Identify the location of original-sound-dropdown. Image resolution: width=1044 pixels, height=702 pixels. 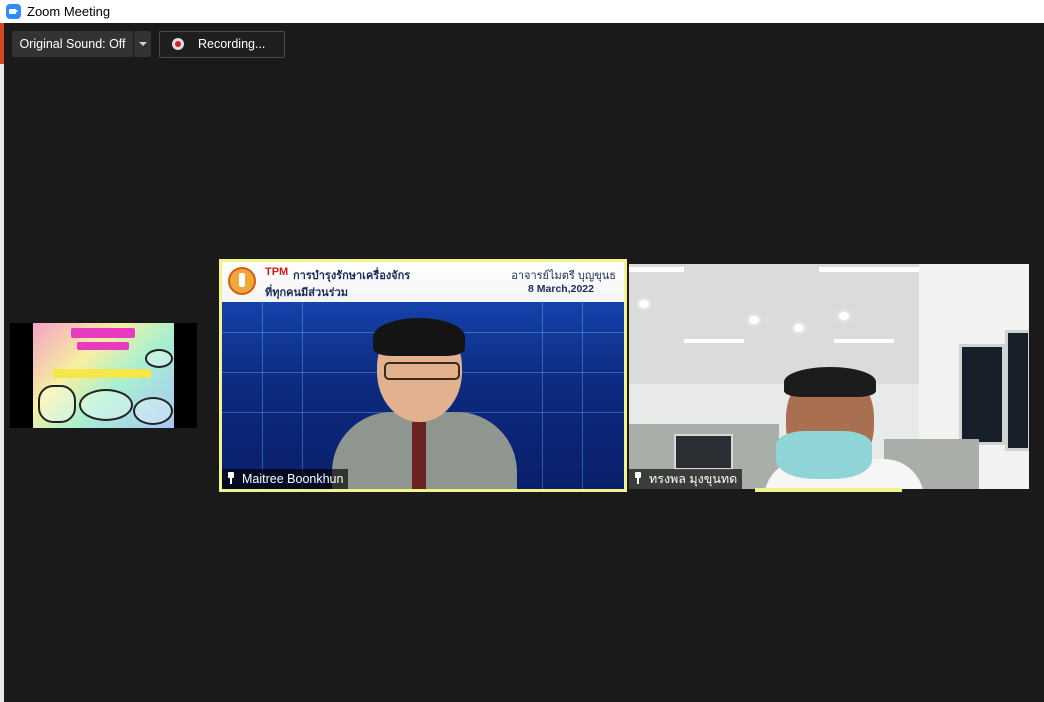
(142, 44).